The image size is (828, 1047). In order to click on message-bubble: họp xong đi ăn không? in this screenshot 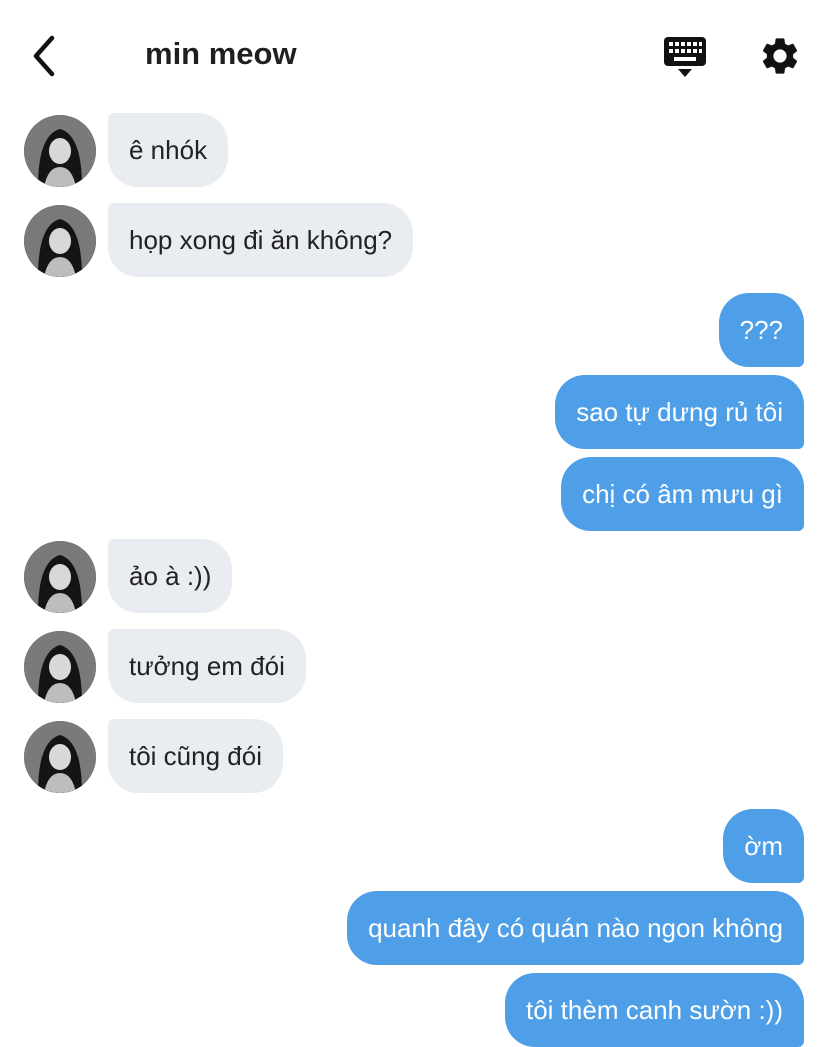, I will do `click(261, 240)`.